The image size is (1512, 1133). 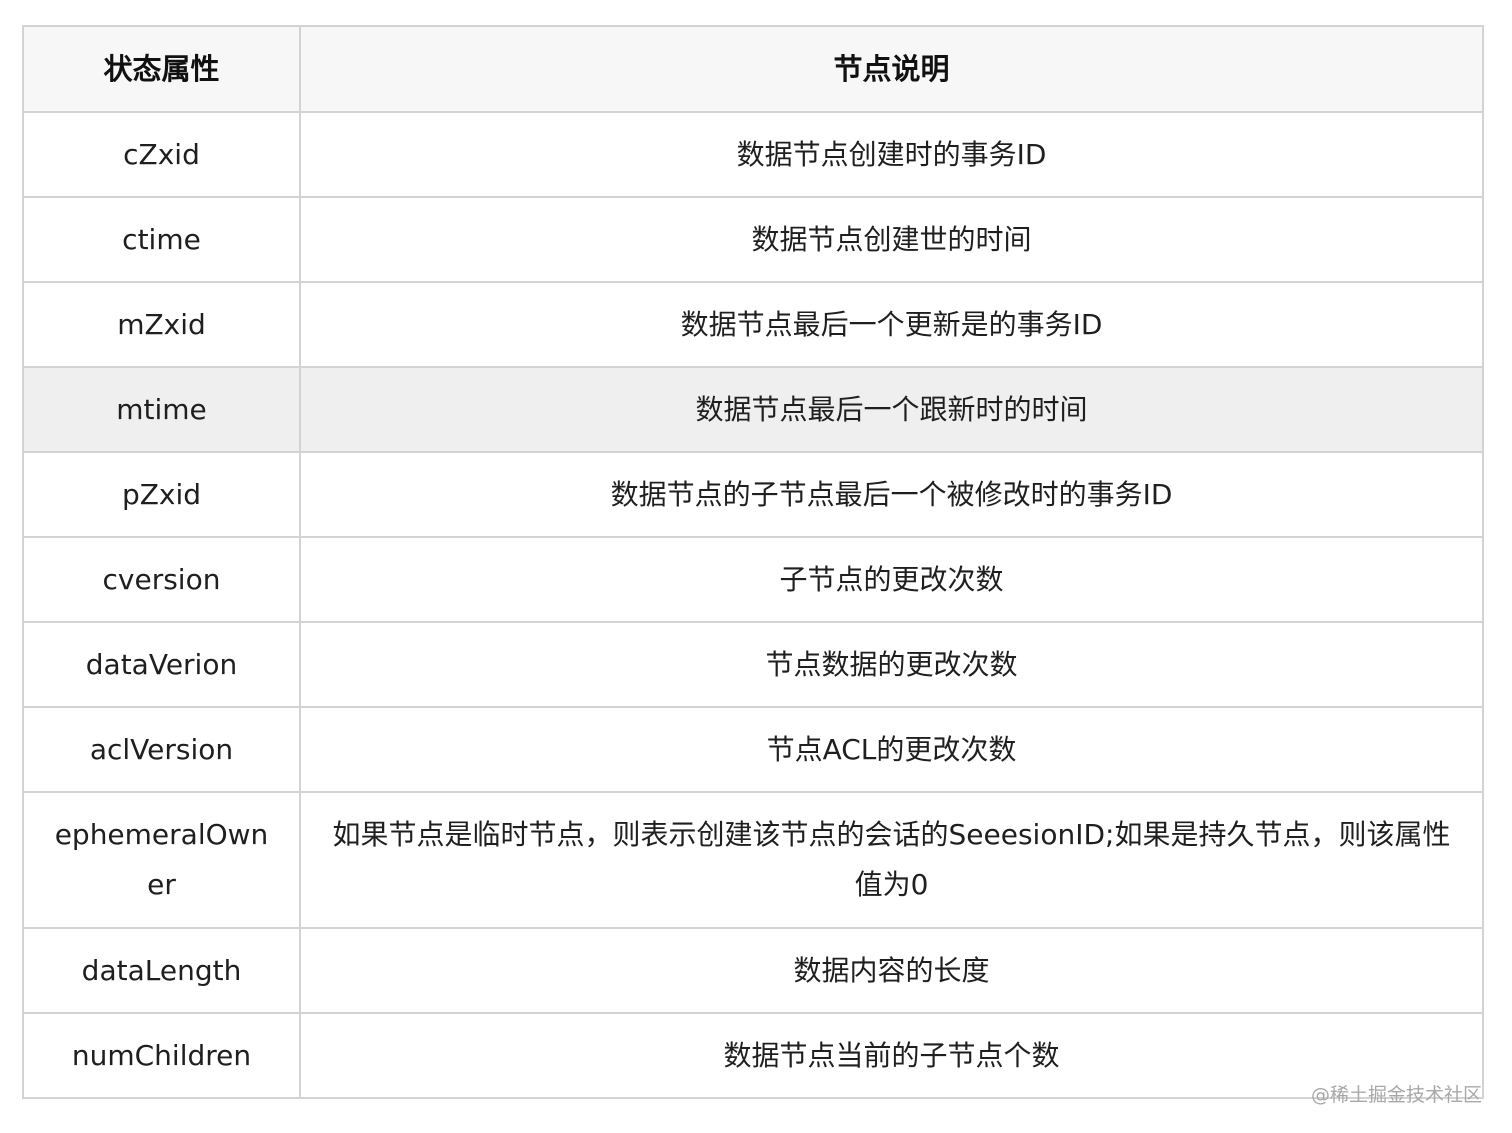 I want to click on header-attribute: 状态属性, so click(x=161, y=69).